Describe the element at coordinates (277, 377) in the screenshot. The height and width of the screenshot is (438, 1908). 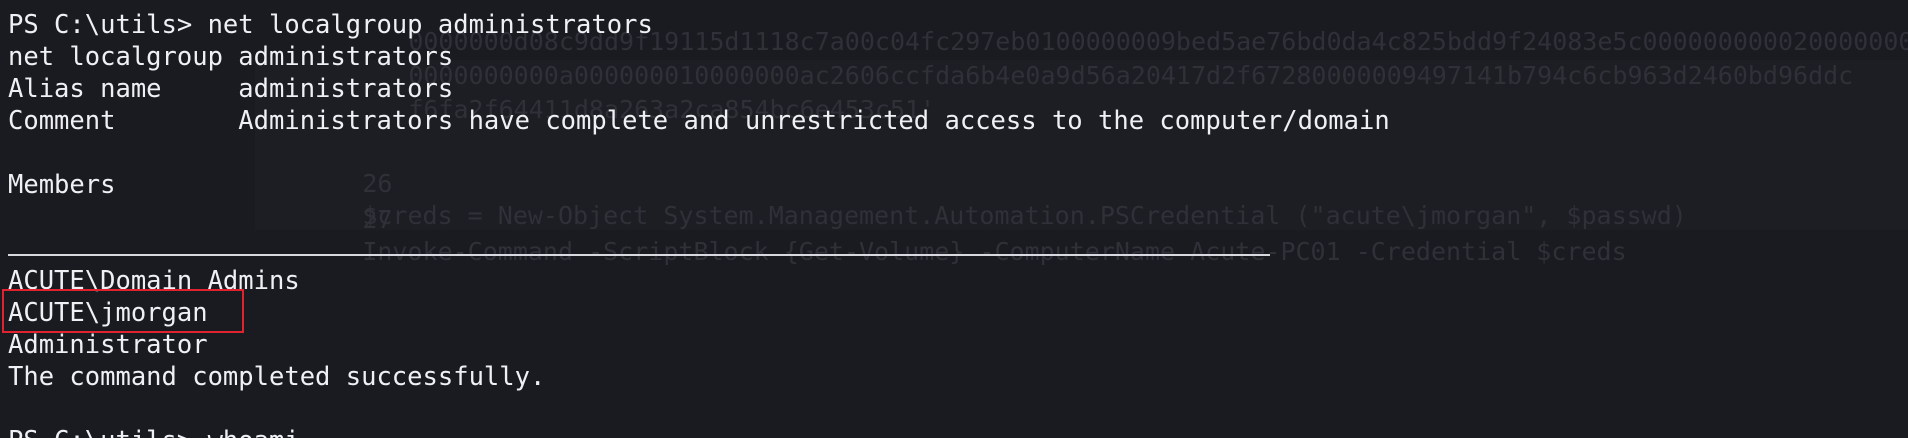
I see `success-message: The command completed successfully.` at that location.